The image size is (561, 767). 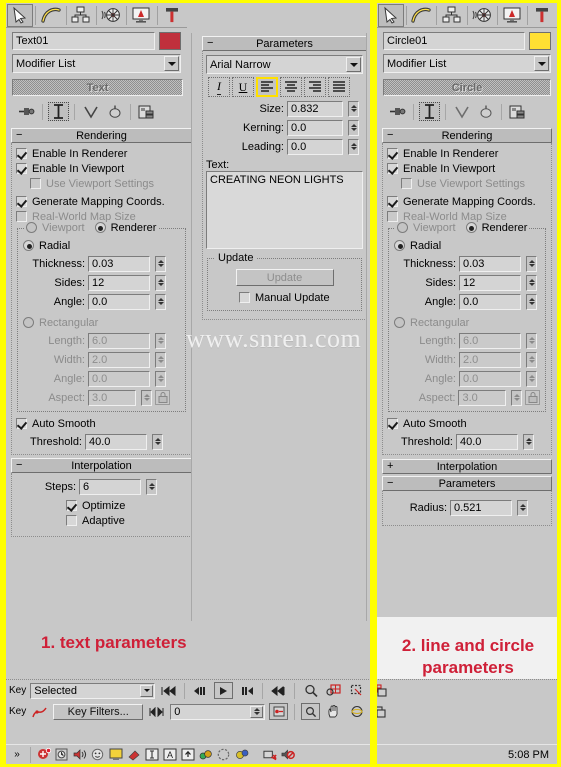 What do you see at coordinates (170, 41) in the screenshot?
I see `object-color-swatch` at bounding box center [170, 41].